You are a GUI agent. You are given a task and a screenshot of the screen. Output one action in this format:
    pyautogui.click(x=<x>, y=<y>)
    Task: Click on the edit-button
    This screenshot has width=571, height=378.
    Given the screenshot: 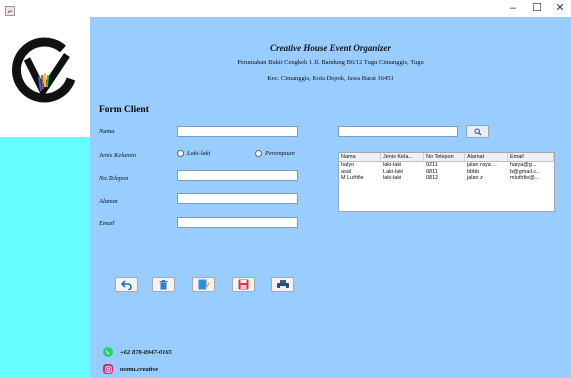 What is the action you would take?
    pyautogui.click(x=203, y=284)
    